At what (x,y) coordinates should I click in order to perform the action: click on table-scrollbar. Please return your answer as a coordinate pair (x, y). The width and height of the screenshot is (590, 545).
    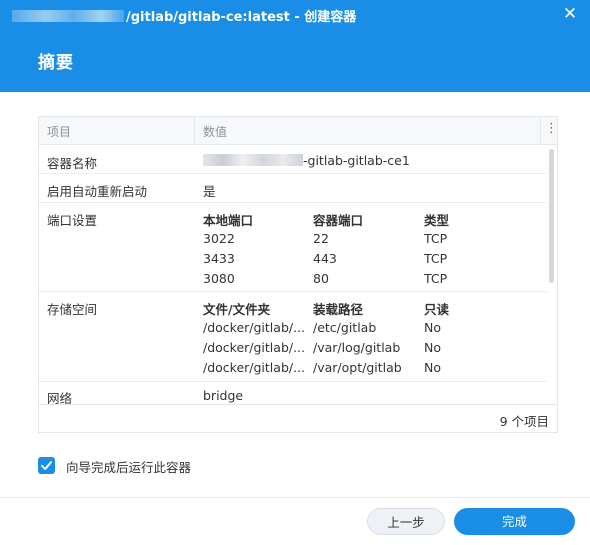
    Looking at the image, I should click on (551, 216).